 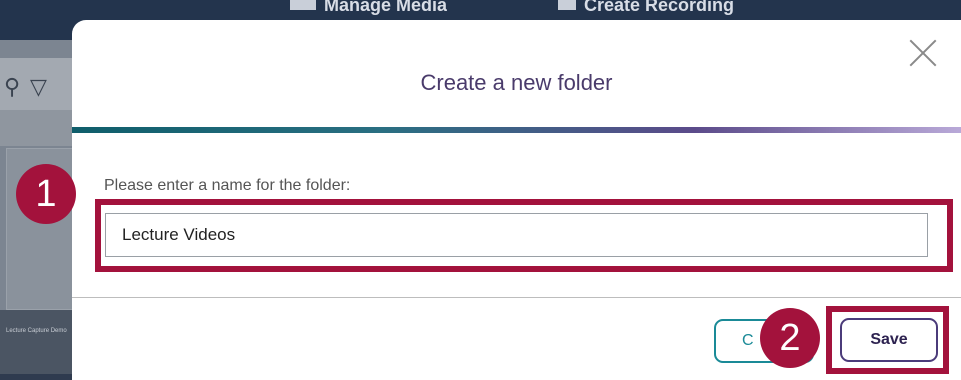 I want to click on filter-icon: ▽, so click(x=38, y=87).